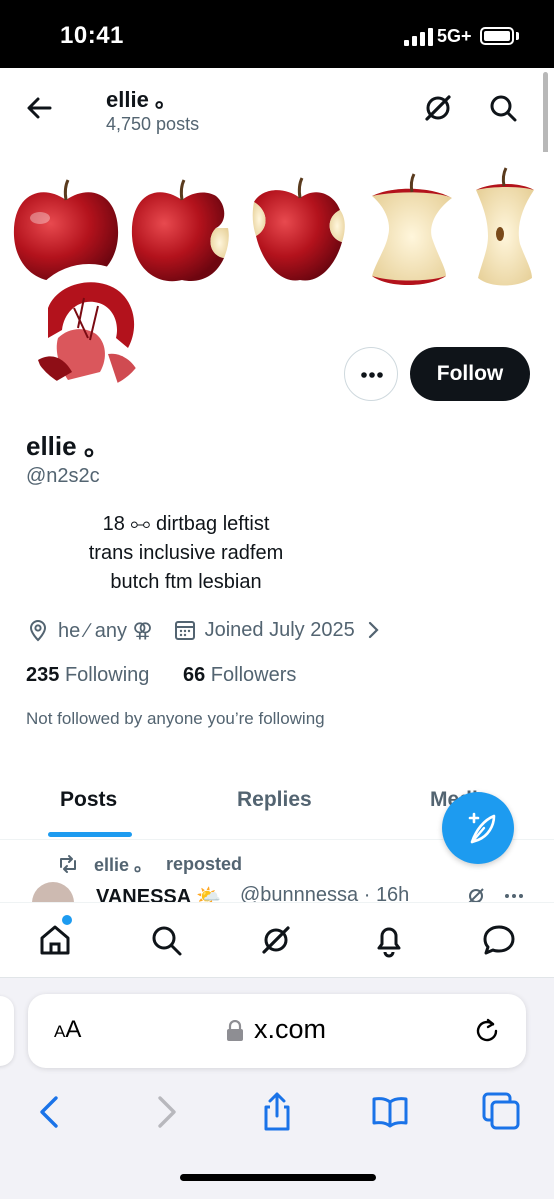 The width and height of the screenshot is (554, 1199). What do you see at coordinates (487, 1031) in the screenshot?
I see `reload-icon` at bounding box center [487, 1031].